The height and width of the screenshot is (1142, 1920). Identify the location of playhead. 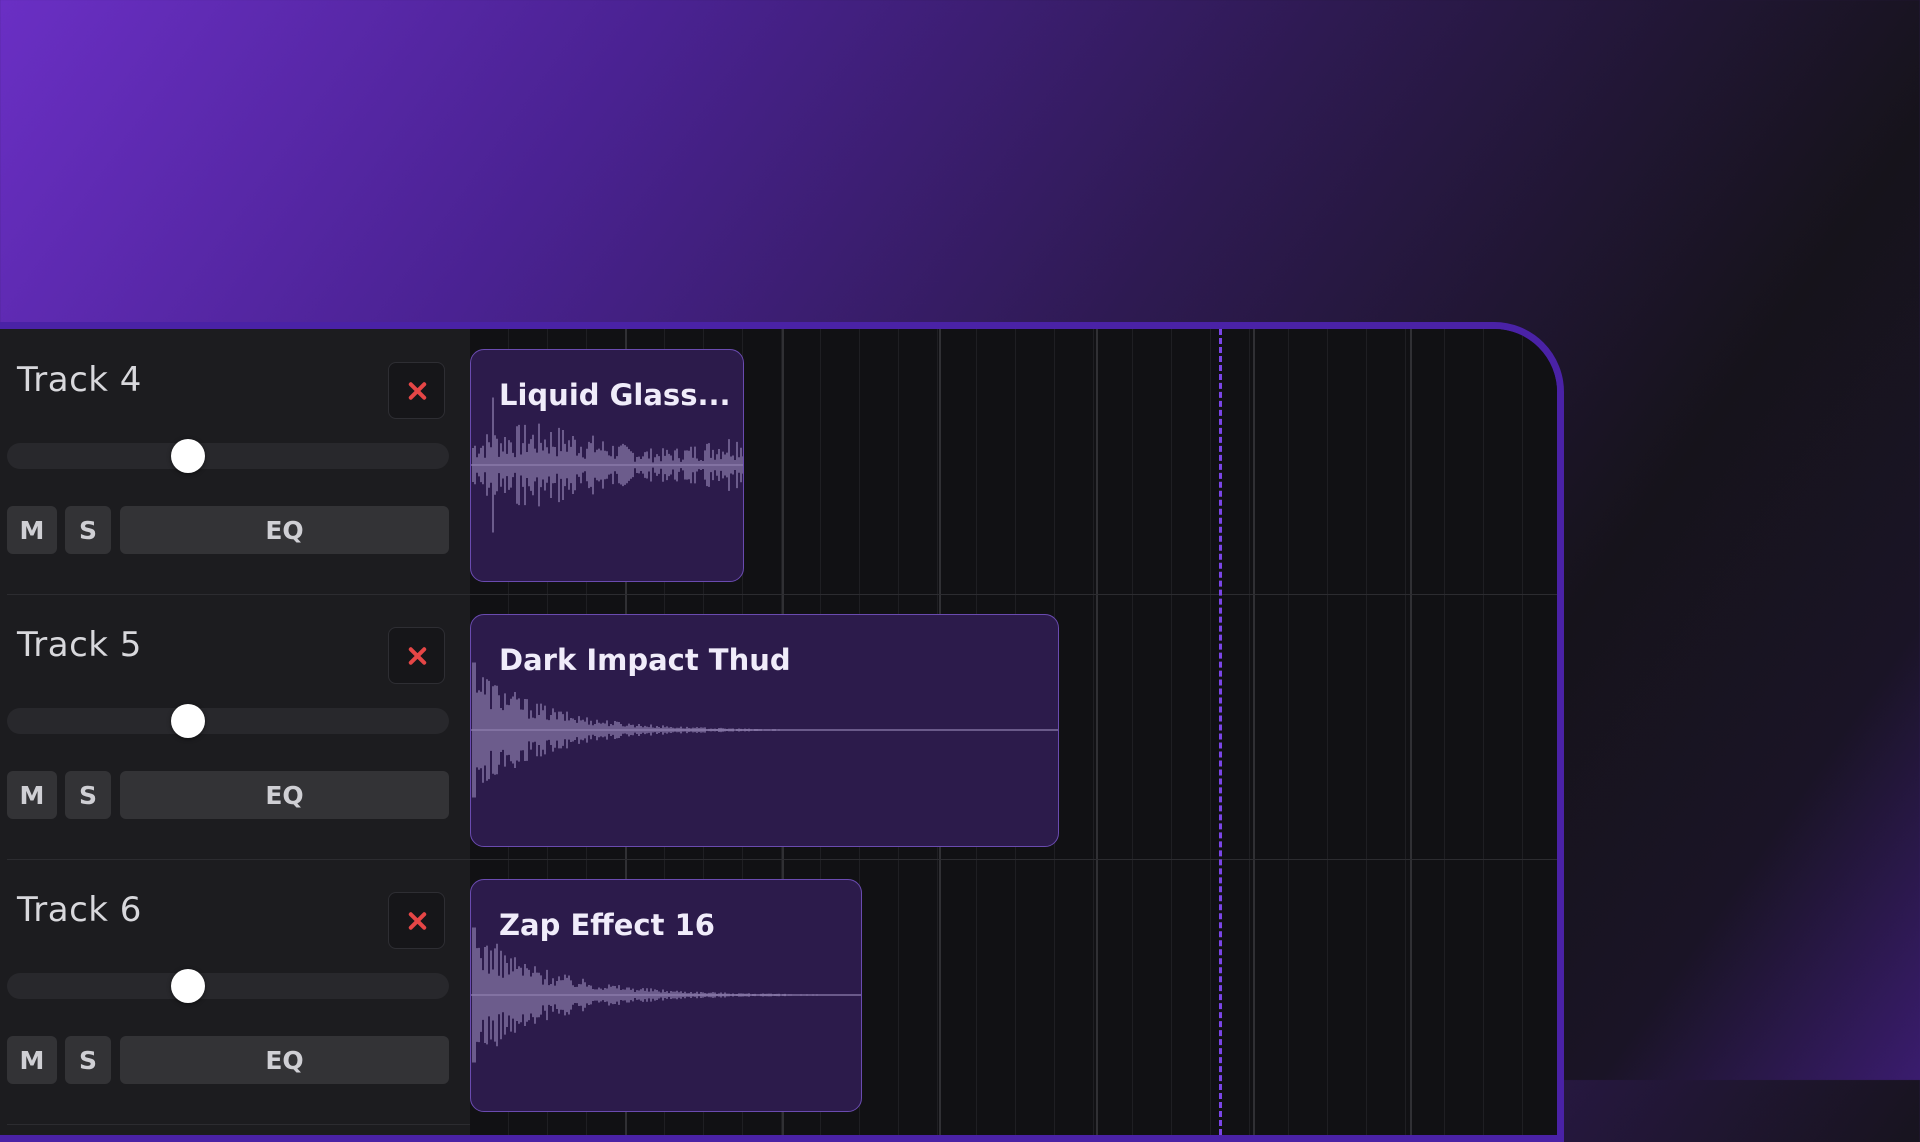
(1220, 732).